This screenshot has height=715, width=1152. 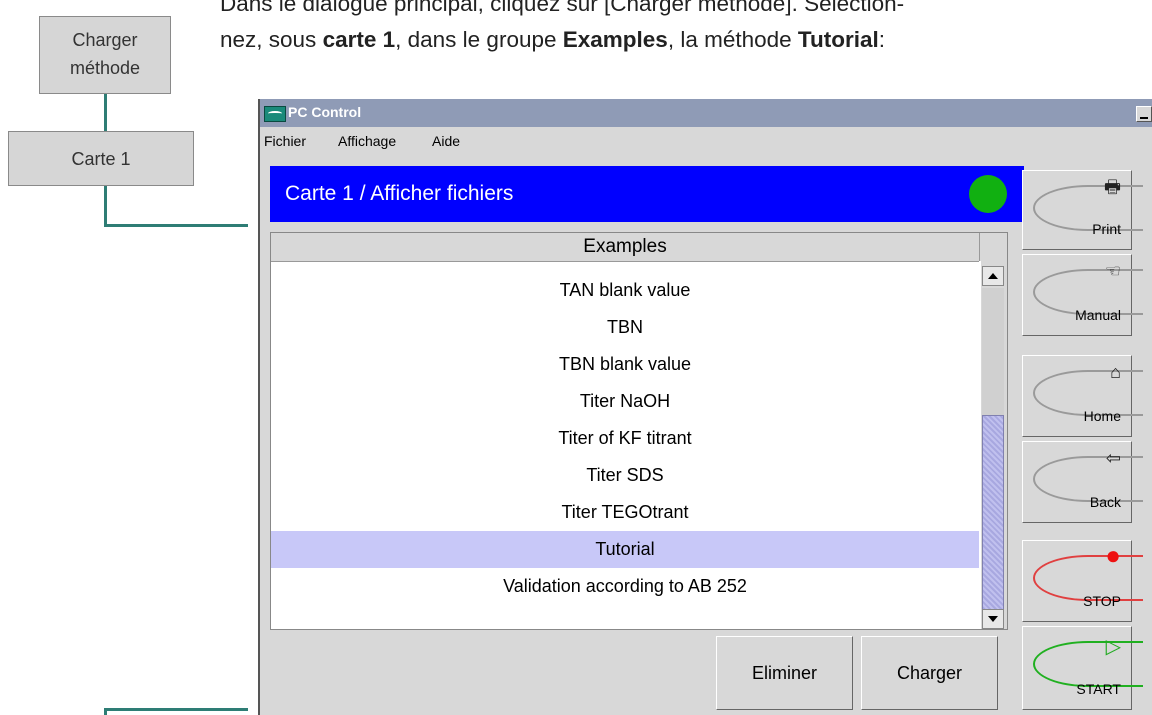 I want to click on menu-affichage: Affichage, so click(x=367, y=141).